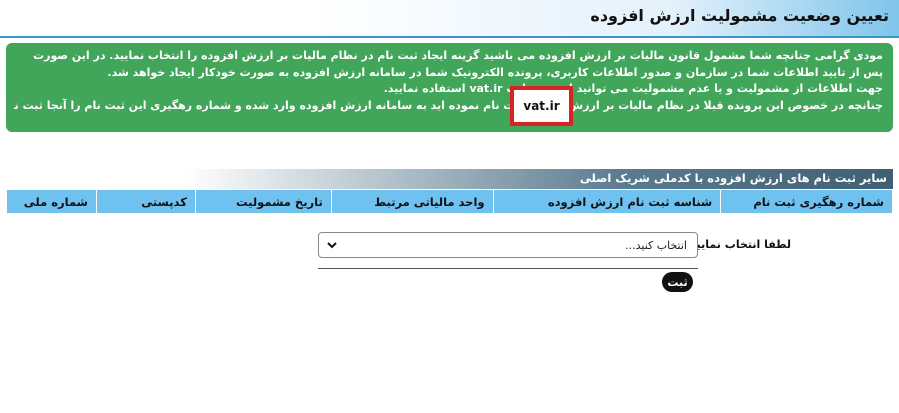  What do you see at coordinates (806, 201) in the screenshot?
I see `col-tracking-number: شماره رهگیری ثبت نام` at bounding box center [806, 201].